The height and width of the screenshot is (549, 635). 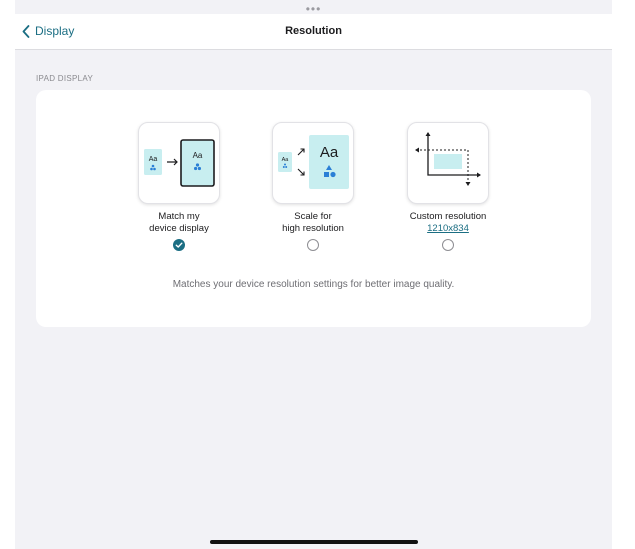 What do you see at coordinates (179, 163) in the screenshot?
I see `match-device-display-icon: Aa Aa` at bounding box center [179, 163].